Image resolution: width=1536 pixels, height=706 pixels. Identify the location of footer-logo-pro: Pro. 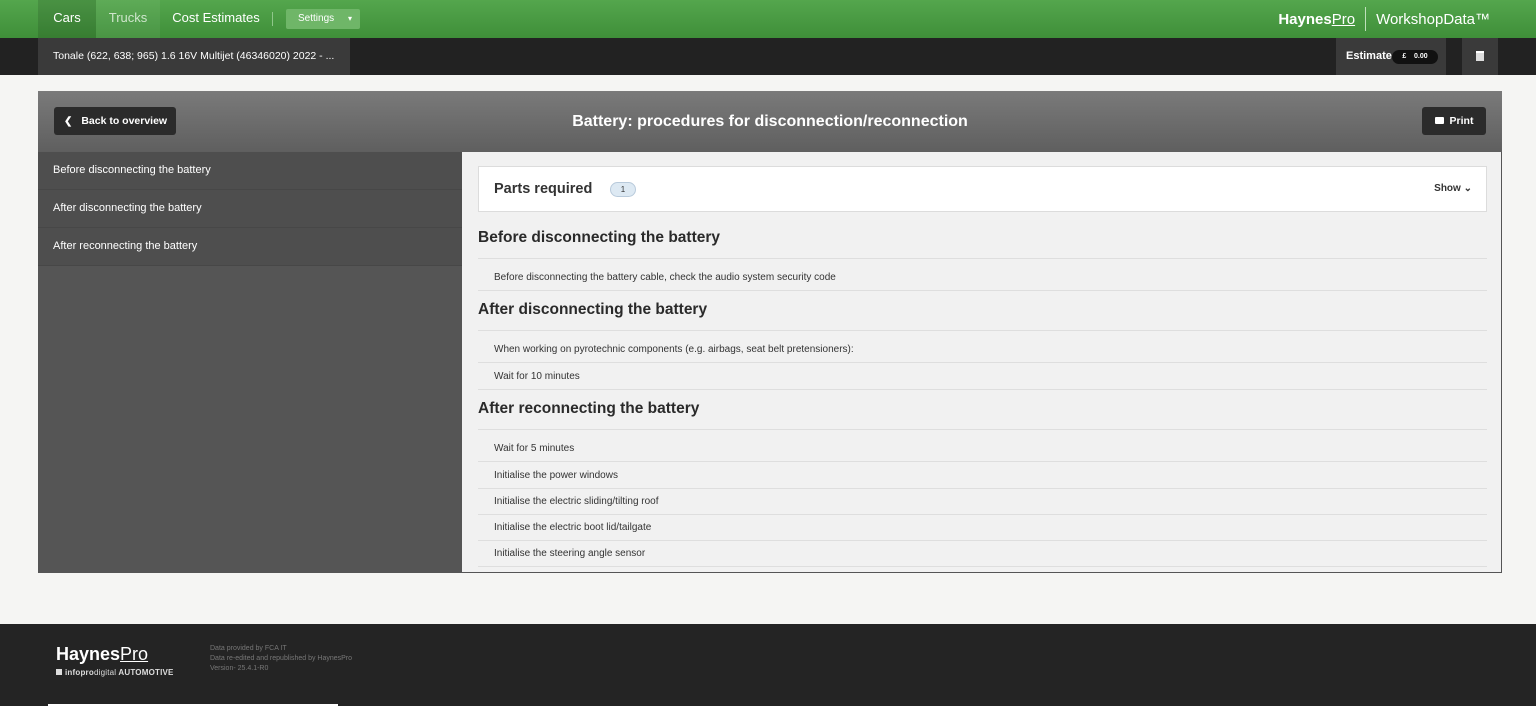
(134, 654).